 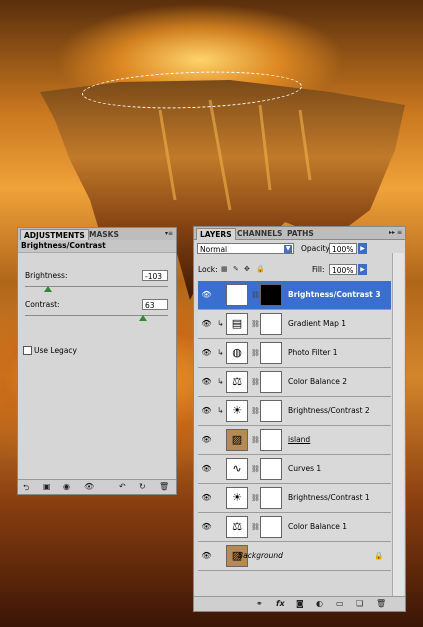 What do you see at coordinates (237, 469) in the screenshot?
I see `curves-icon: ∿` at bounding box center [237, 469].